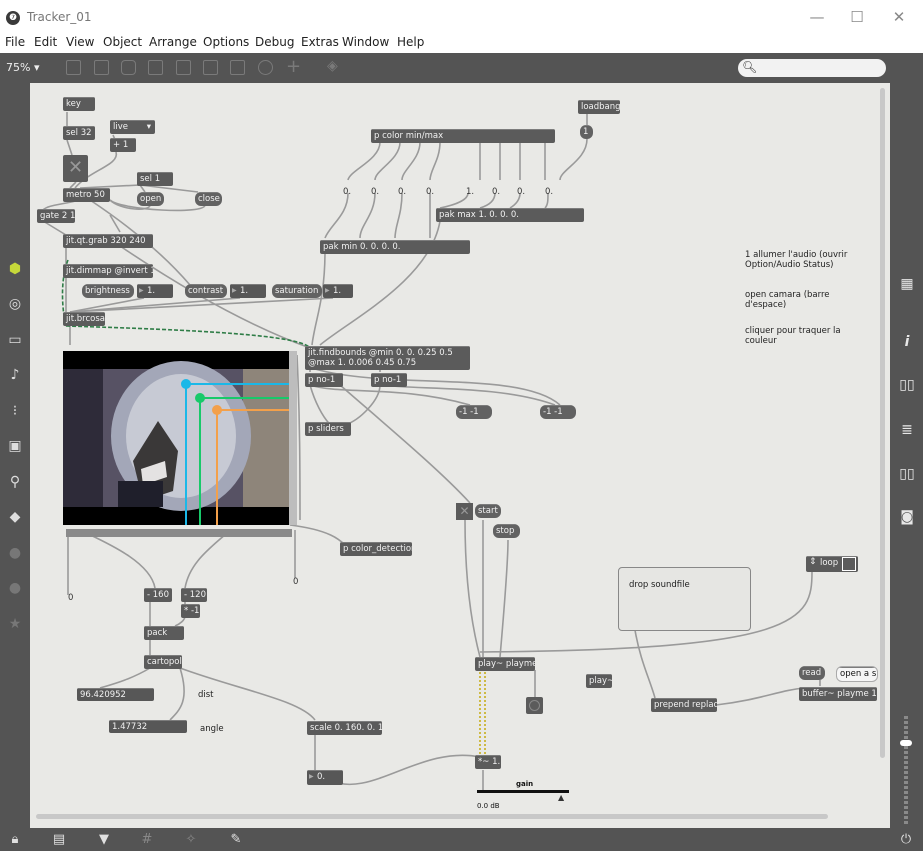 This screenshot has width=923, height=851. What do you see at coordinates (79, 133) in the screenshot?
I see `sel-32-object: sel 32` at bounding box center [79, 133].